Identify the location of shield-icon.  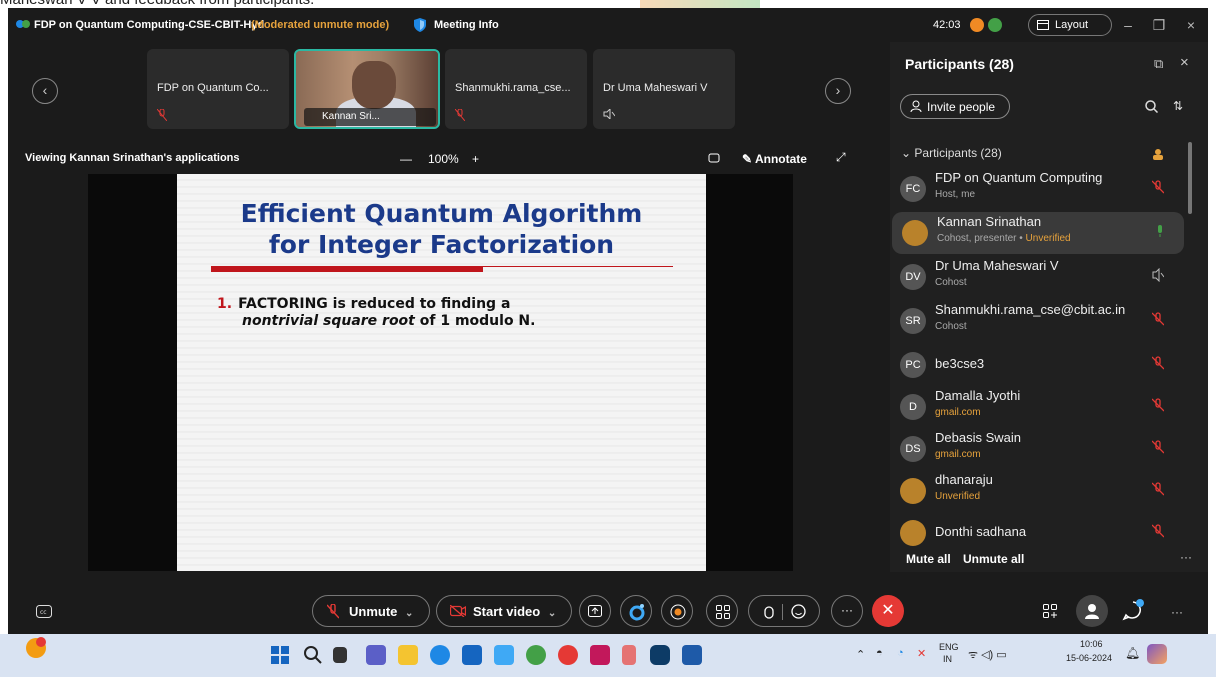
(420, 25).